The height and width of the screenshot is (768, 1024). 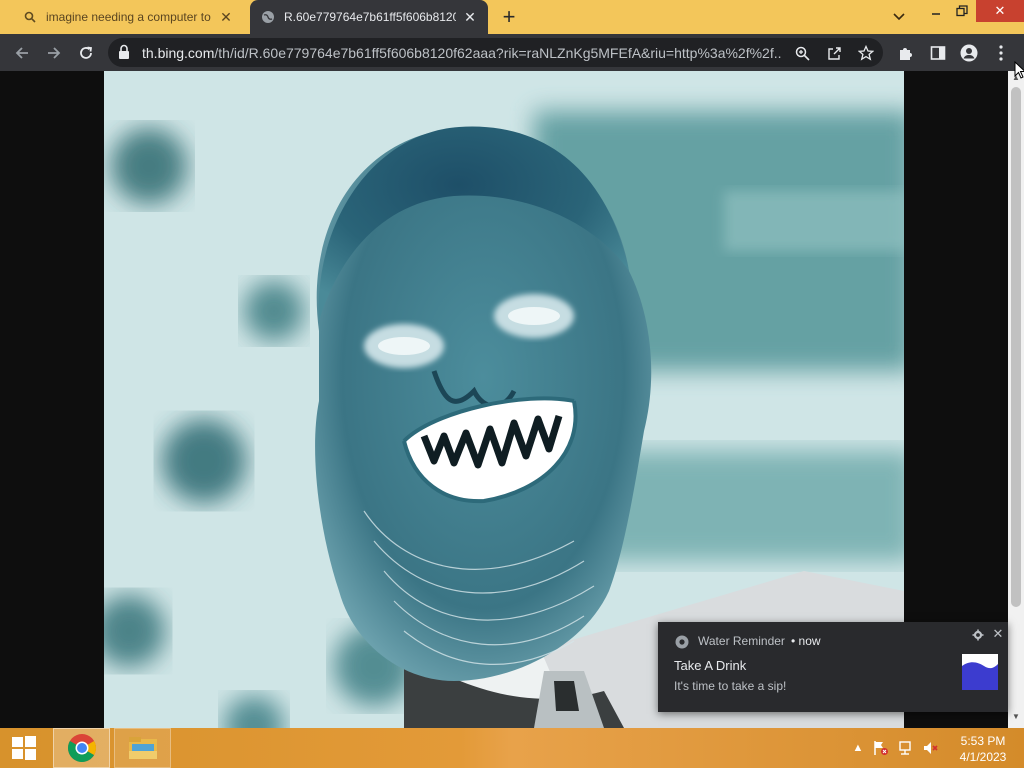 I want to click on search-icon, so click(x=30, y=17).